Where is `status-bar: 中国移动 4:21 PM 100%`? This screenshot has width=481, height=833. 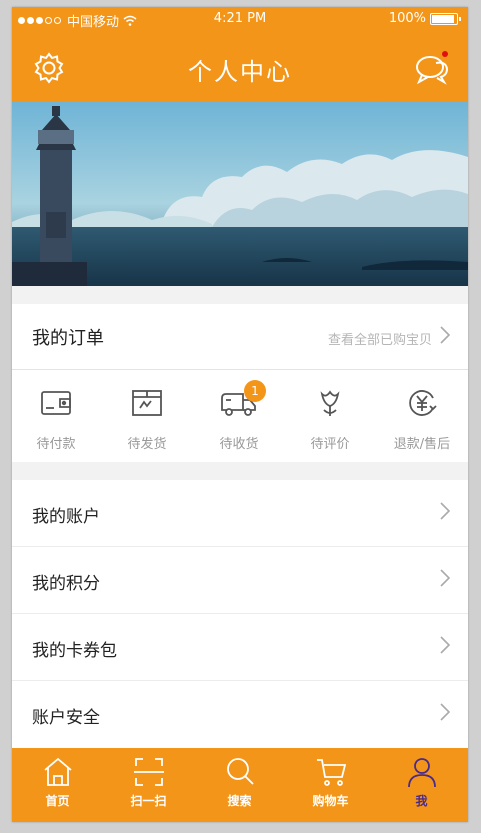
status-bar: 中国移动 4:21 PM 100% is located at coordinates (240, 19).